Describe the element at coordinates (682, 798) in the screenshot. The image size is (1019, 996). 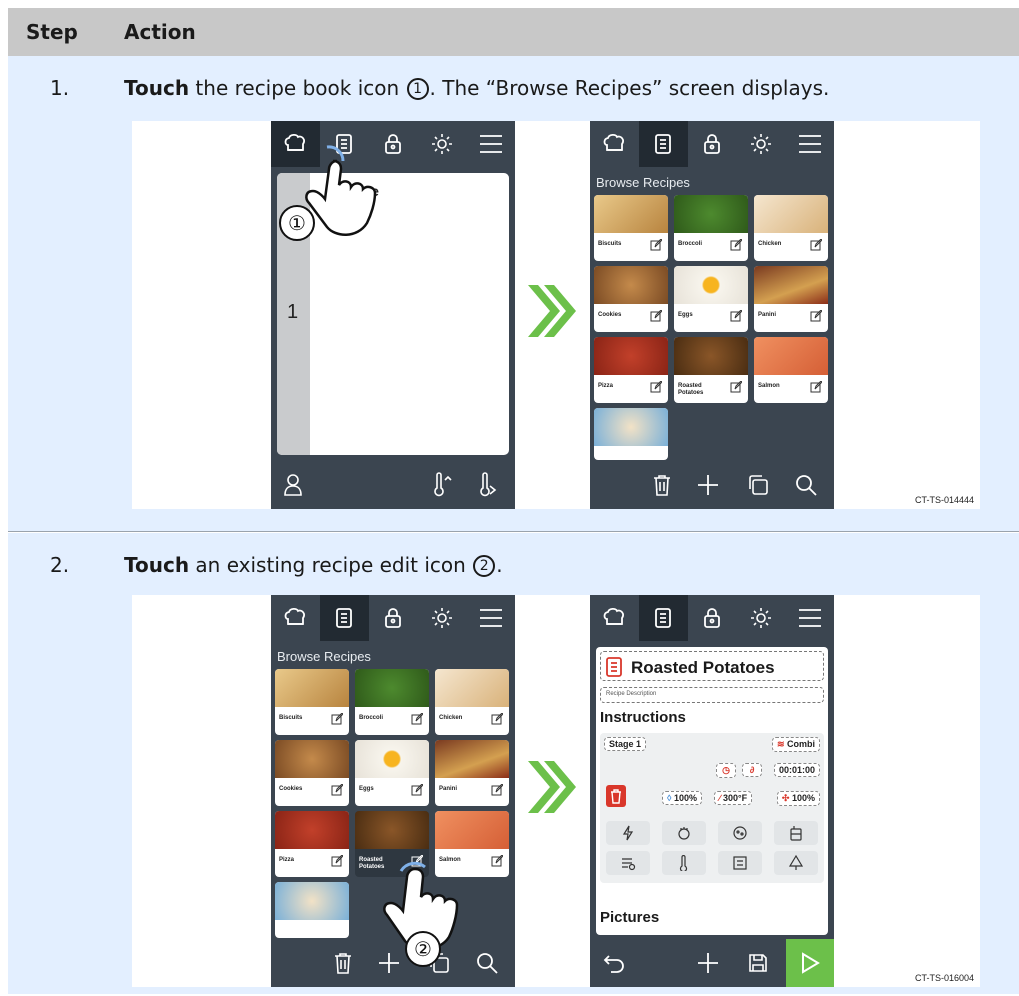
I see `humidity-field: ◊ 100%` at that location.